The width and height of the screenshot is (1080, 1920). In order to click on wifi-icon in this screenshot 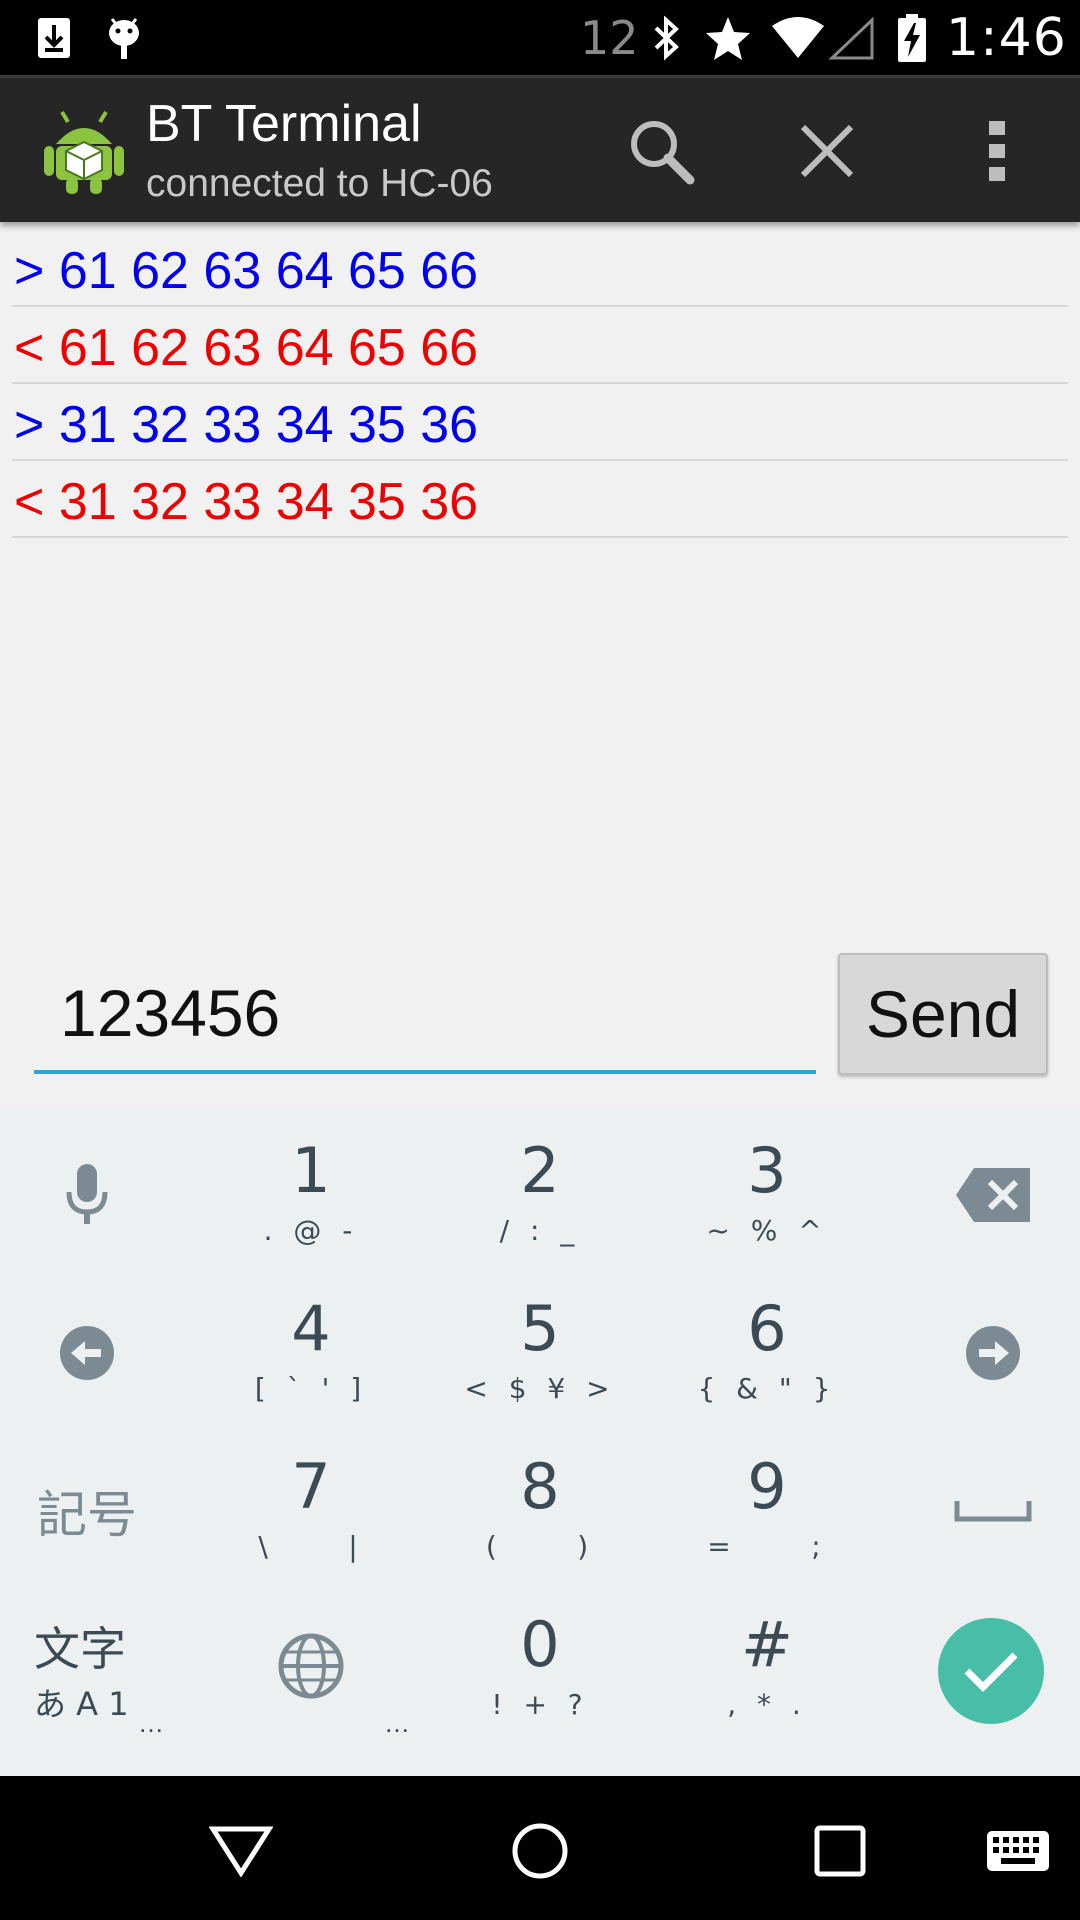, I will do `click(798, 37)`.